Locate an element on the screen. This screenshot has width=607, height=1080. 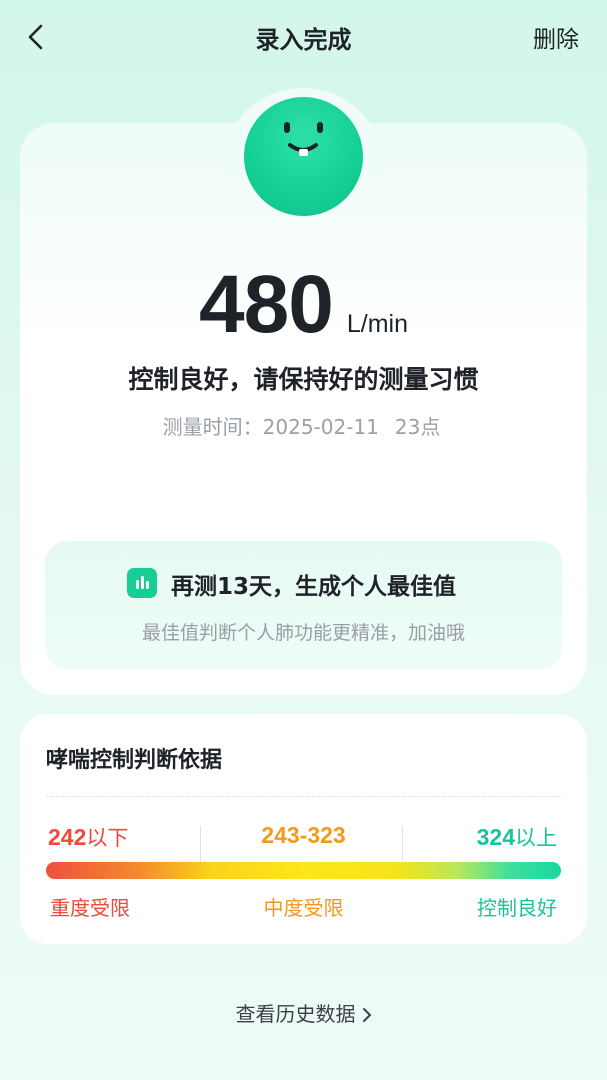
delete-button: 删除 is located at coordinates (556, 37).